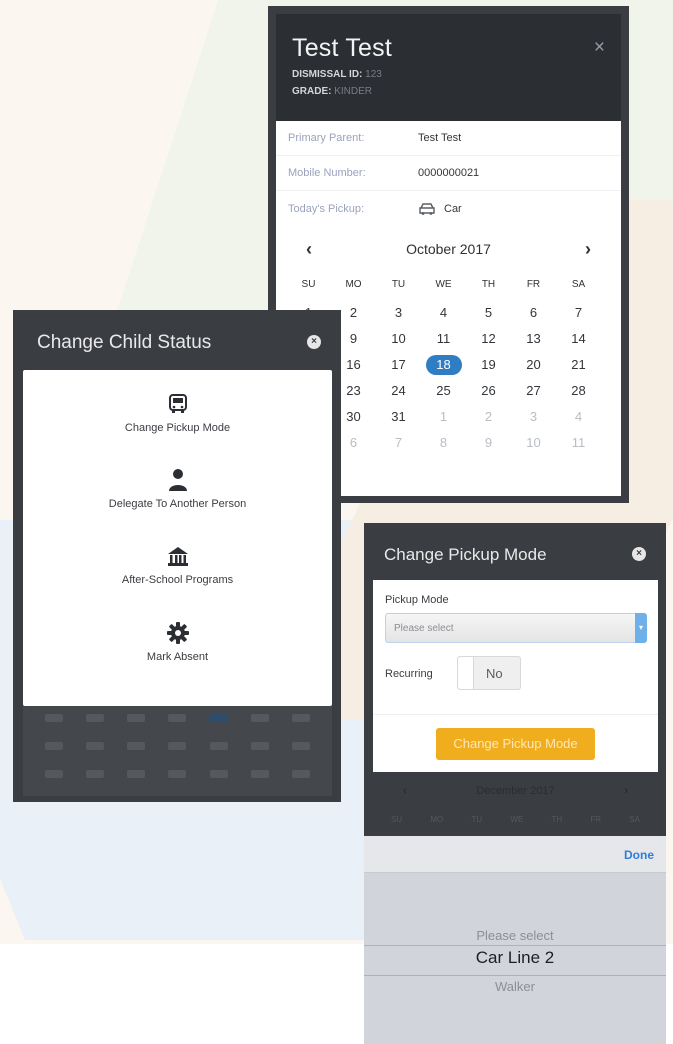 The width and height of the screenshot is (673, 1044). I want to click on gear-icon, so click(177, 633).